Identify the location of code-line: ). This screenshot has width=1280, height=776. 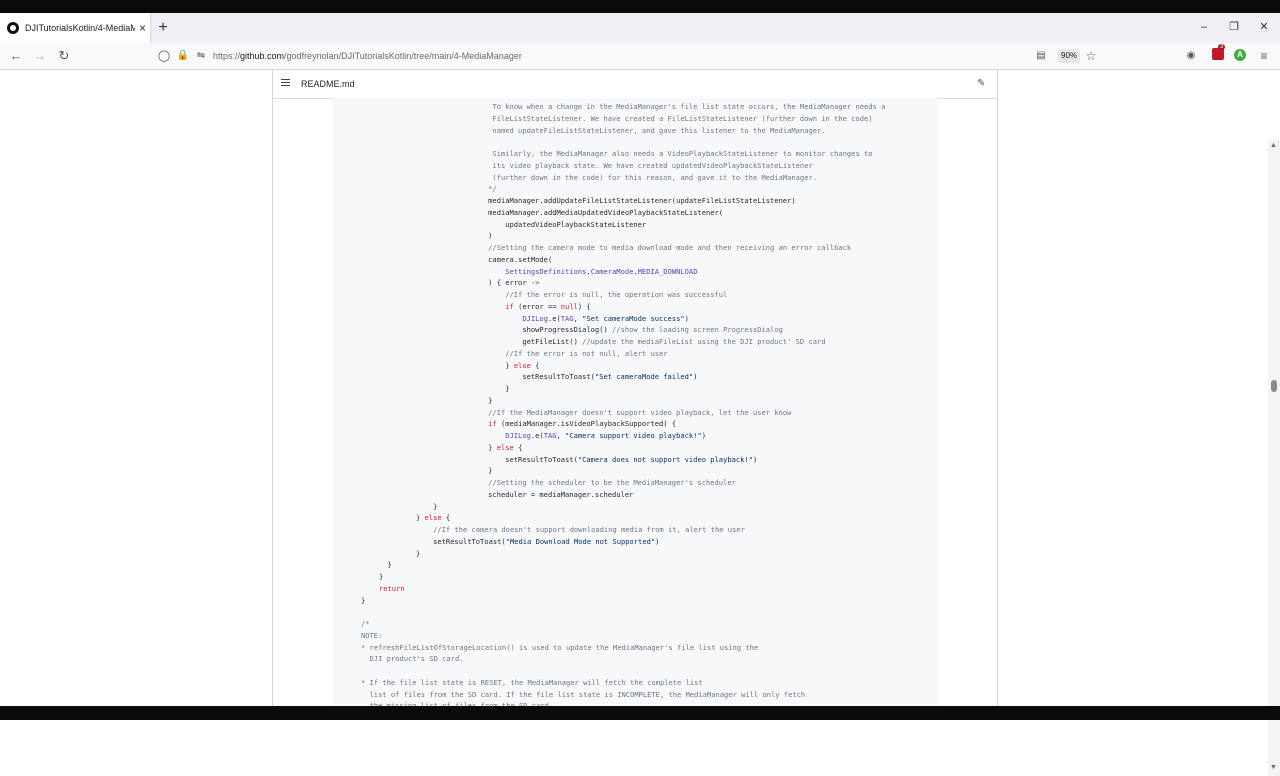
(623, 236).